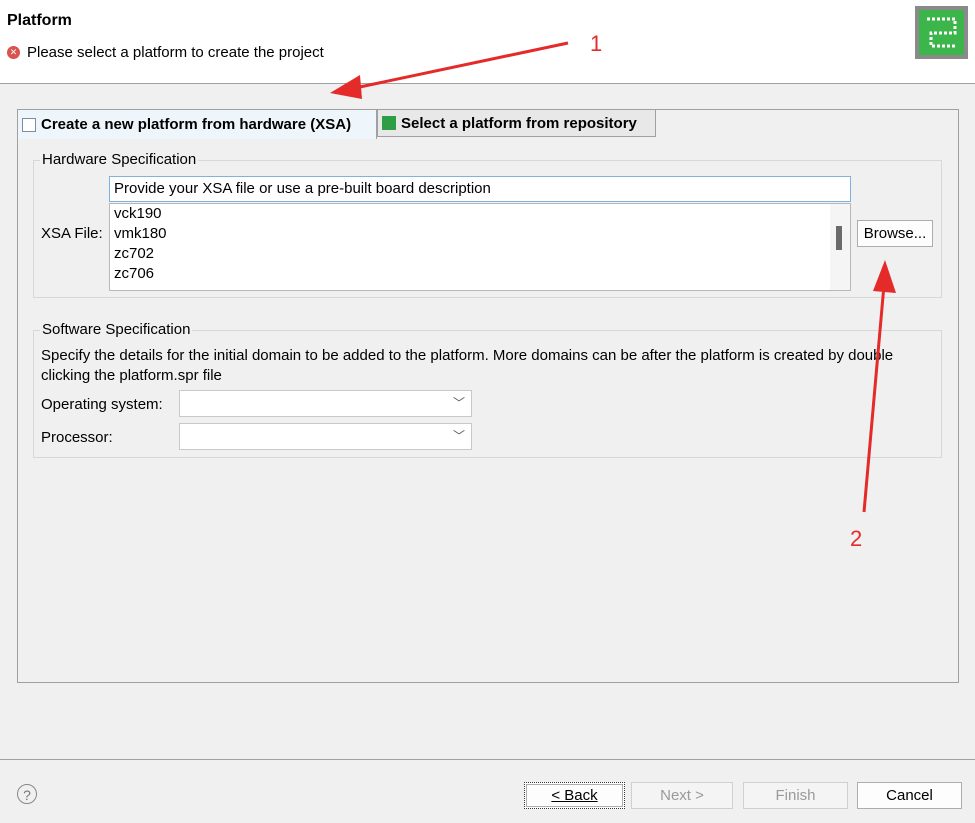  I want to click on footer-divider, so click(487, 759).